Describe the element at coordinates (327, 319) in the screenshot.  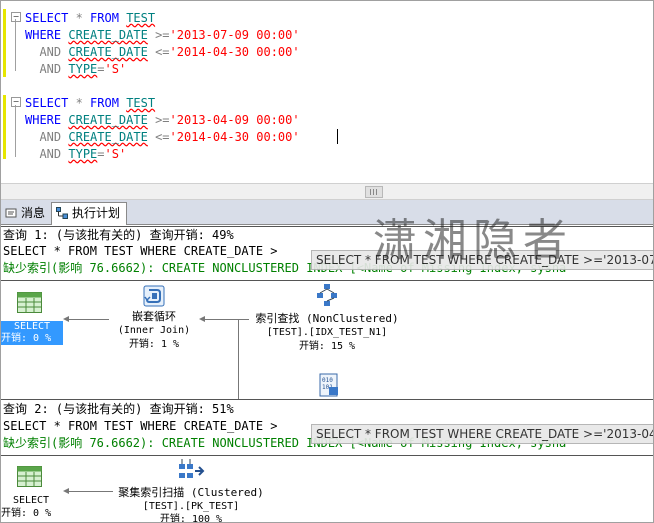
I see `index-seek-name: 索引查找 (NonClustered)` at that location.